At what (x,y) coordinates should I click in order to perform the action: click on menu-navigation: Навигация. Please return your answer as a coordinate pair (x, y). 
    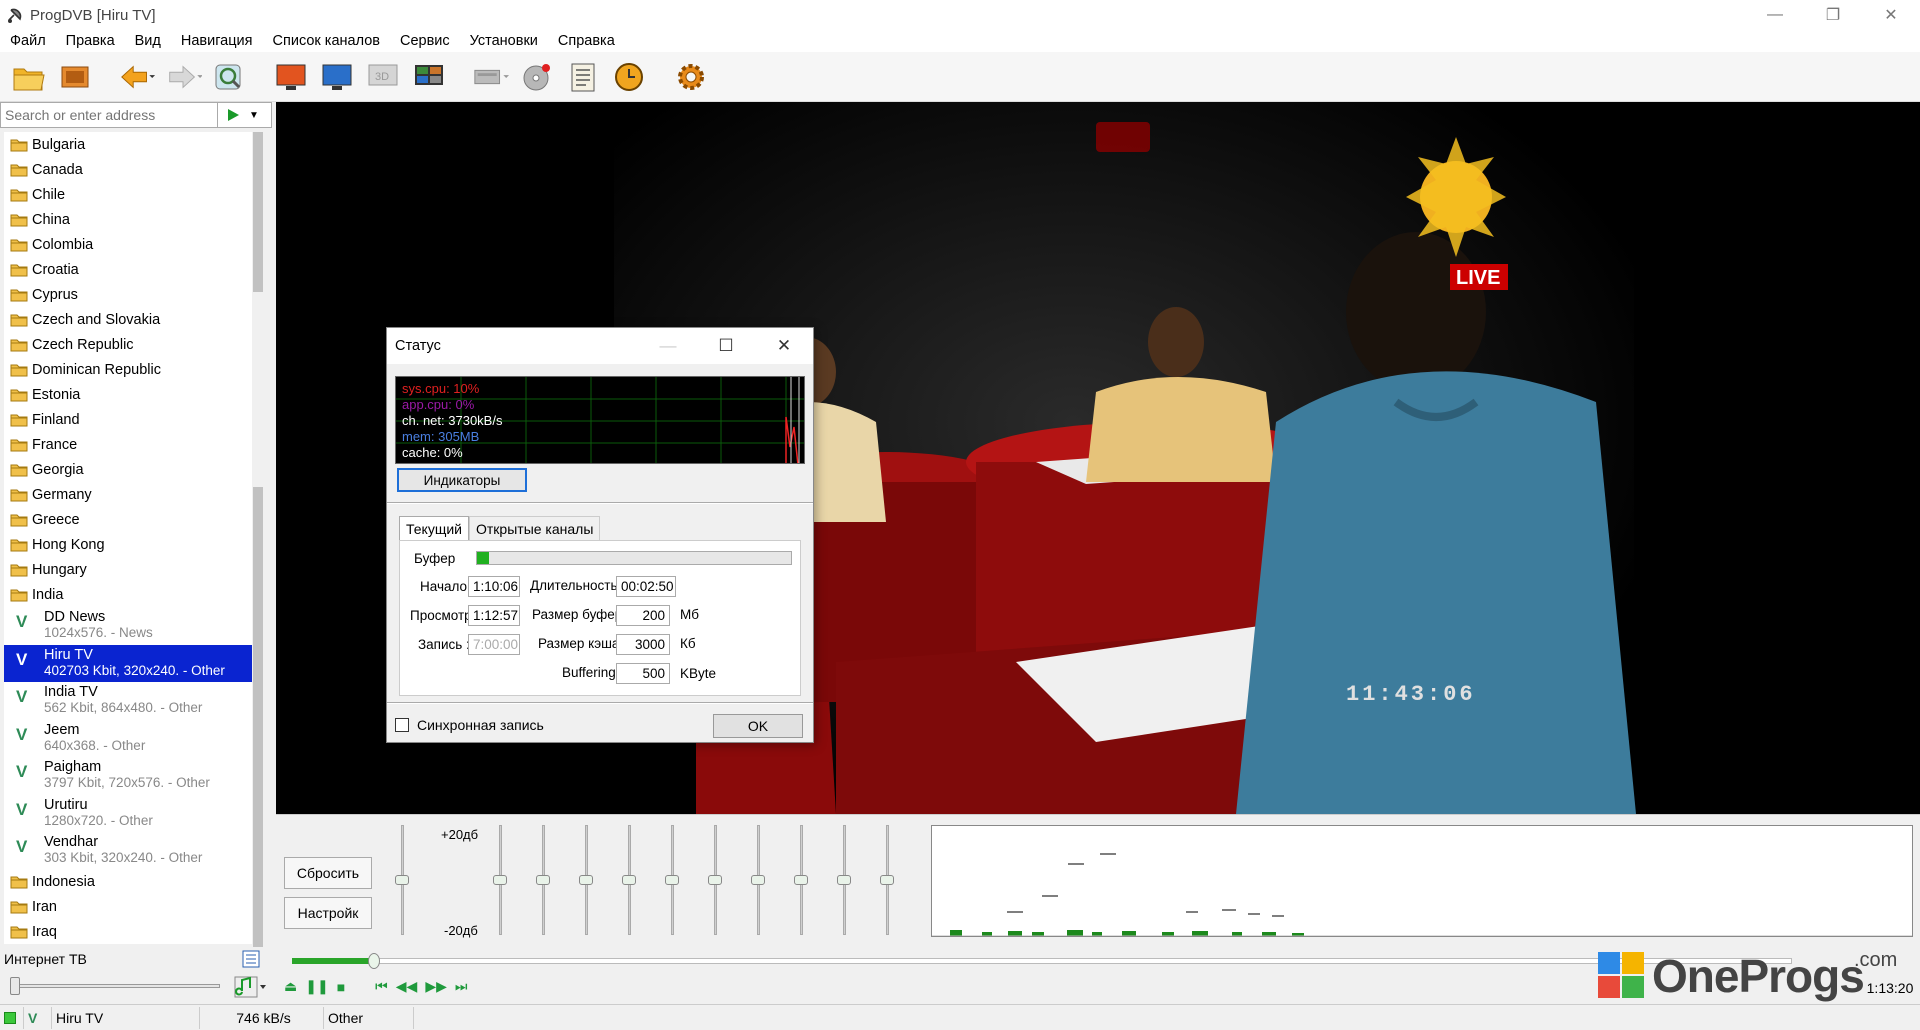
    Looking at the image, I should click on (217, 41).